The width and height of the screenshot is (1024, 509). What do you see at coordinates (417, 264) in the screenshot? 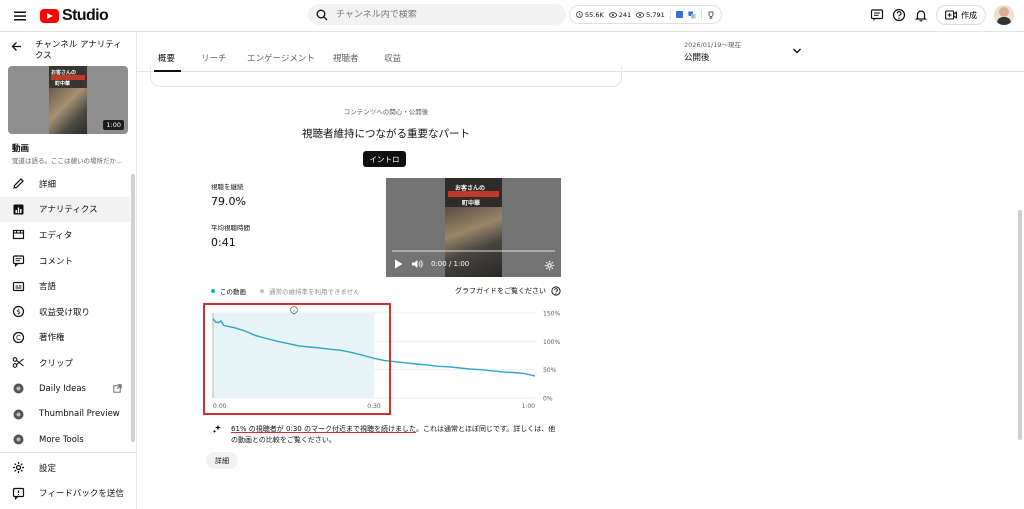
I see `volume-icon` at bounding box center [417, 264].